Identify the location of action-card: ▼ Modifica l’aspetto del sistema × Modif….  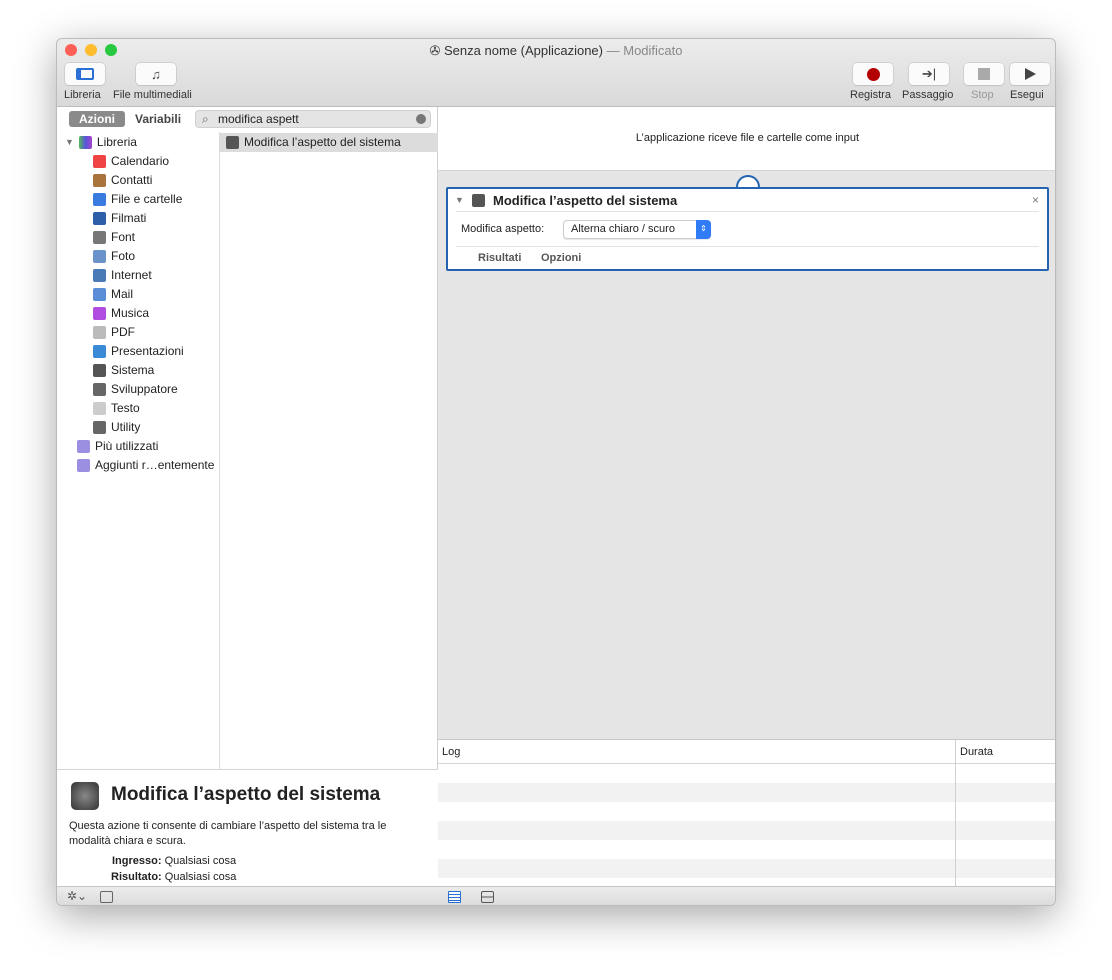
(747, 229).